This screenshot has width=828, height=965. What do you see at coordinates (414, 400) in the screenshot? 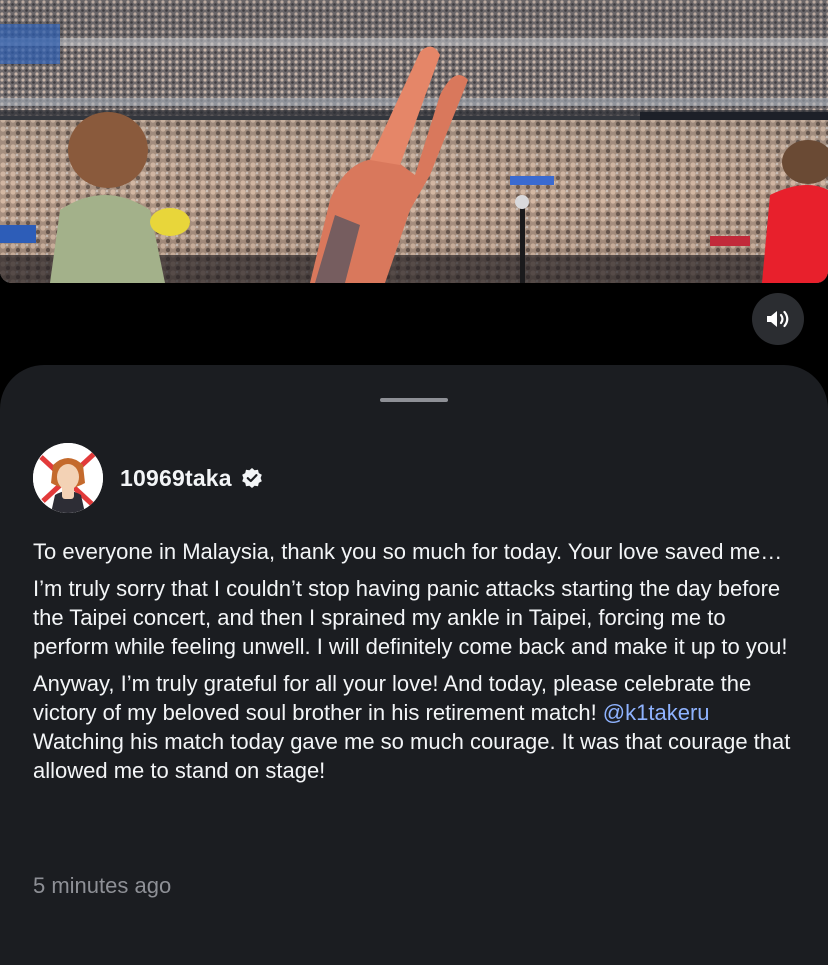
I see `sheet-grabber-handle` at bounding box center [414, 400].